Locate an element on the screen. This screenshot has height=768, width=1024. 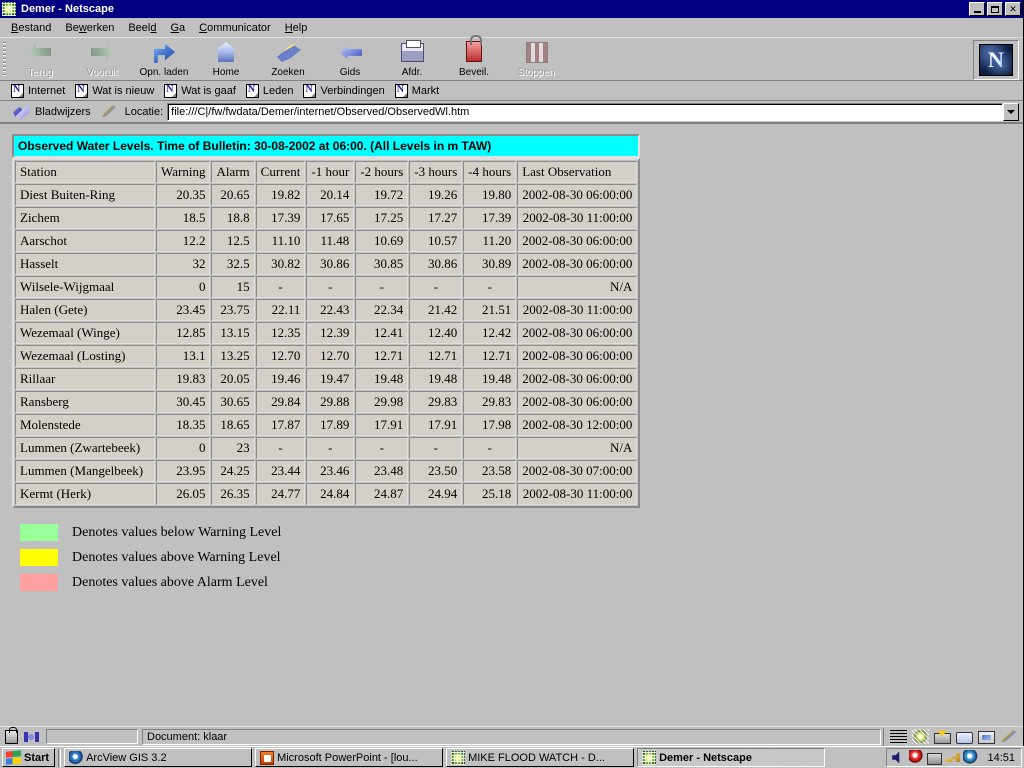
cell-alarm: 24.25 is located at coordinates (233, 471).